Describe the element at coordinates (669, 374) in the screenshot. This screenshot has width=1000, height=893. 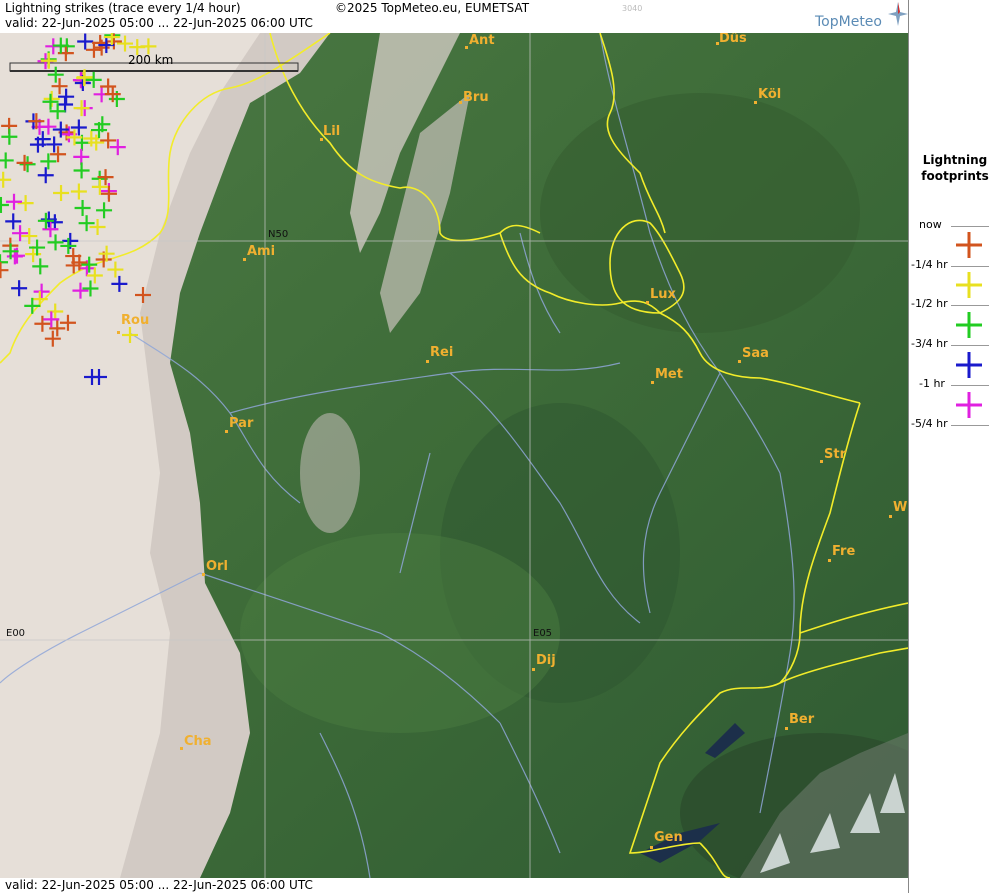
I see `city-label-metz: Met` at that location.